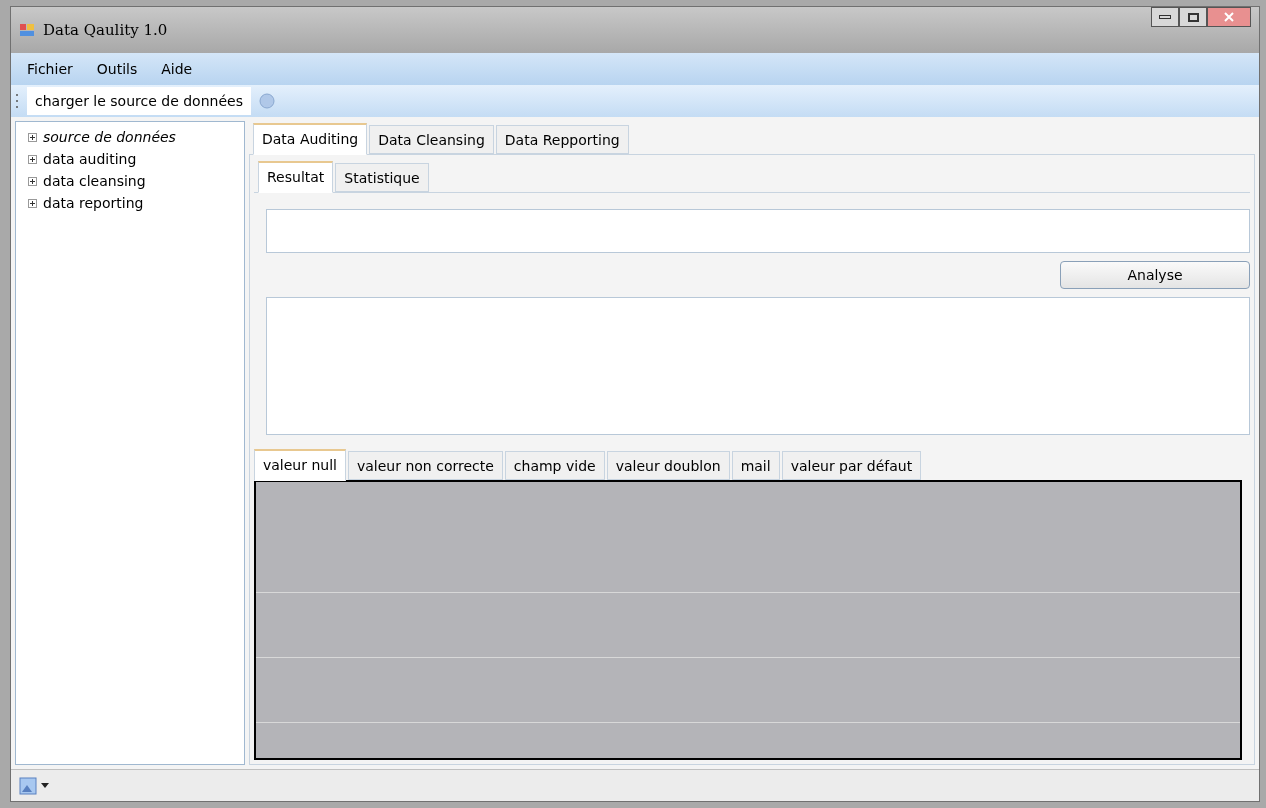 This screenshot has width=1266, height=808. Describe the element at coordinates (90, 159) in the screenshot. I see `tree-item: data auditing` at that location.